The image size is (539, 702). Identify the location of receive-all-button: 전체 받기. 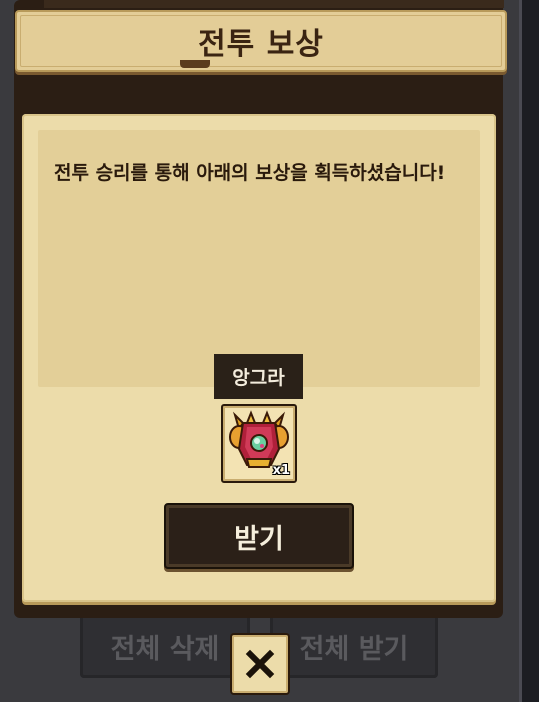
(354, 646).